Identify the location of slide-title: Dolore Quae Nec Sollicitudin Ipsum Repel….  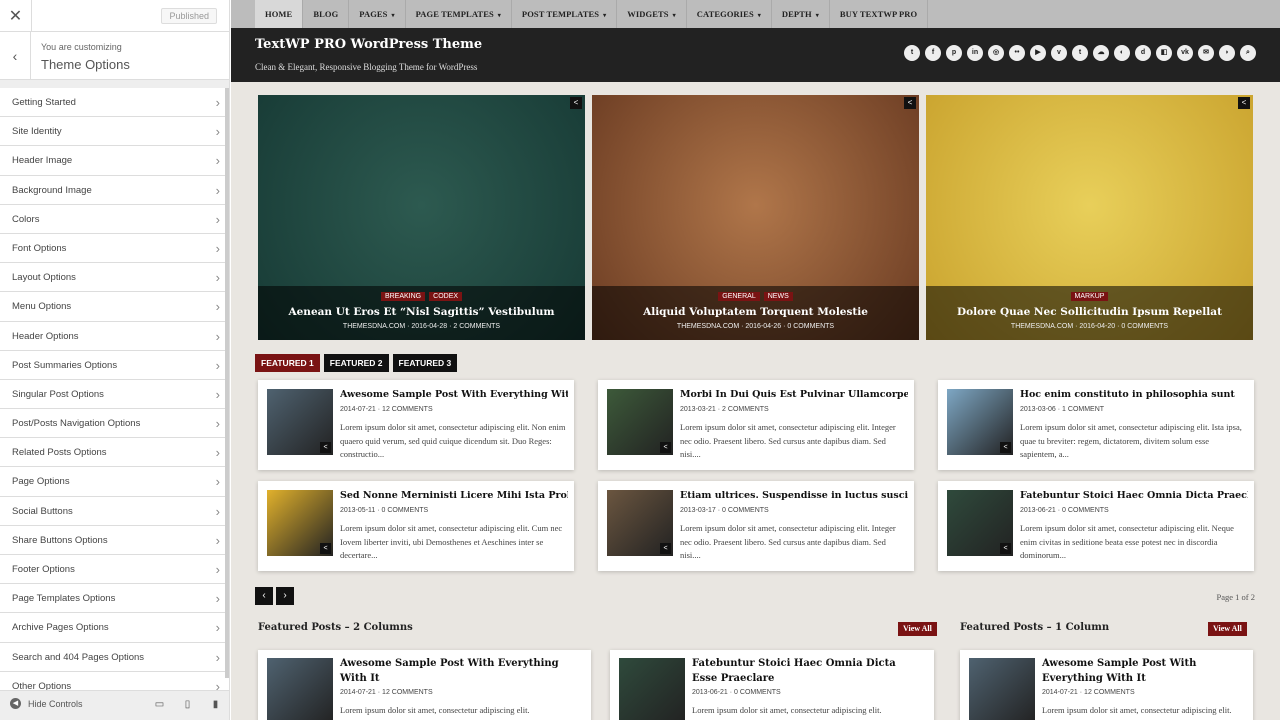
(1089, 312).